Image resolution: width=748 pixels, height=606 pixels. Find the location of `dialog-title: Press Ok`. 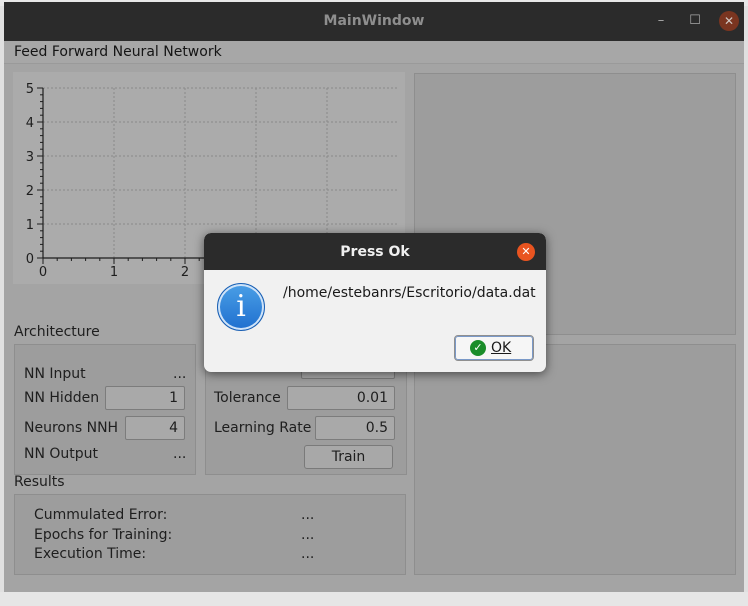

dialog-title: Press Ok is located at coordinates (375, 252).